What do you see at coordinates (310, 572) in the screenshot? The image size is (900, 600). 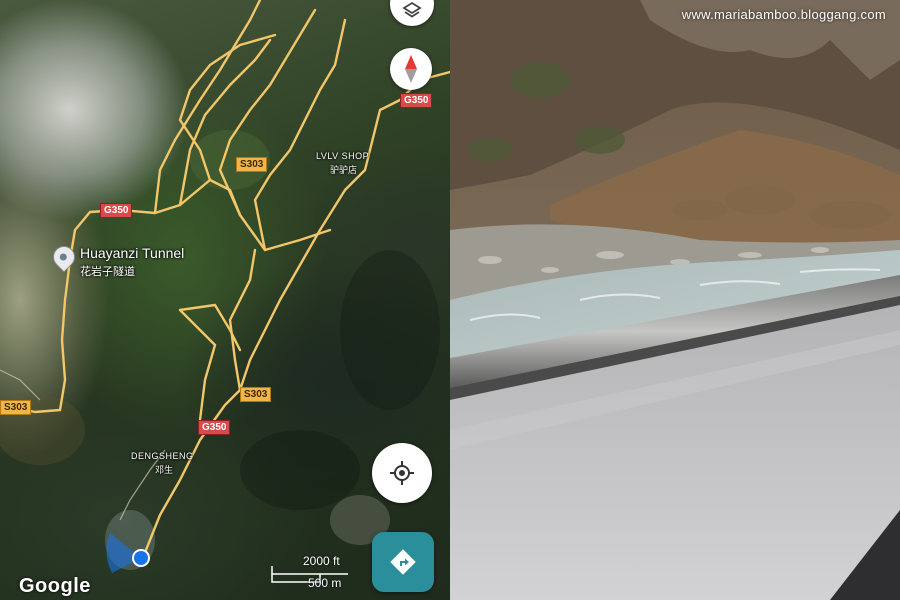 I see `scale-bar: 2000 ft 500 m` at bounding box center [310, 572].